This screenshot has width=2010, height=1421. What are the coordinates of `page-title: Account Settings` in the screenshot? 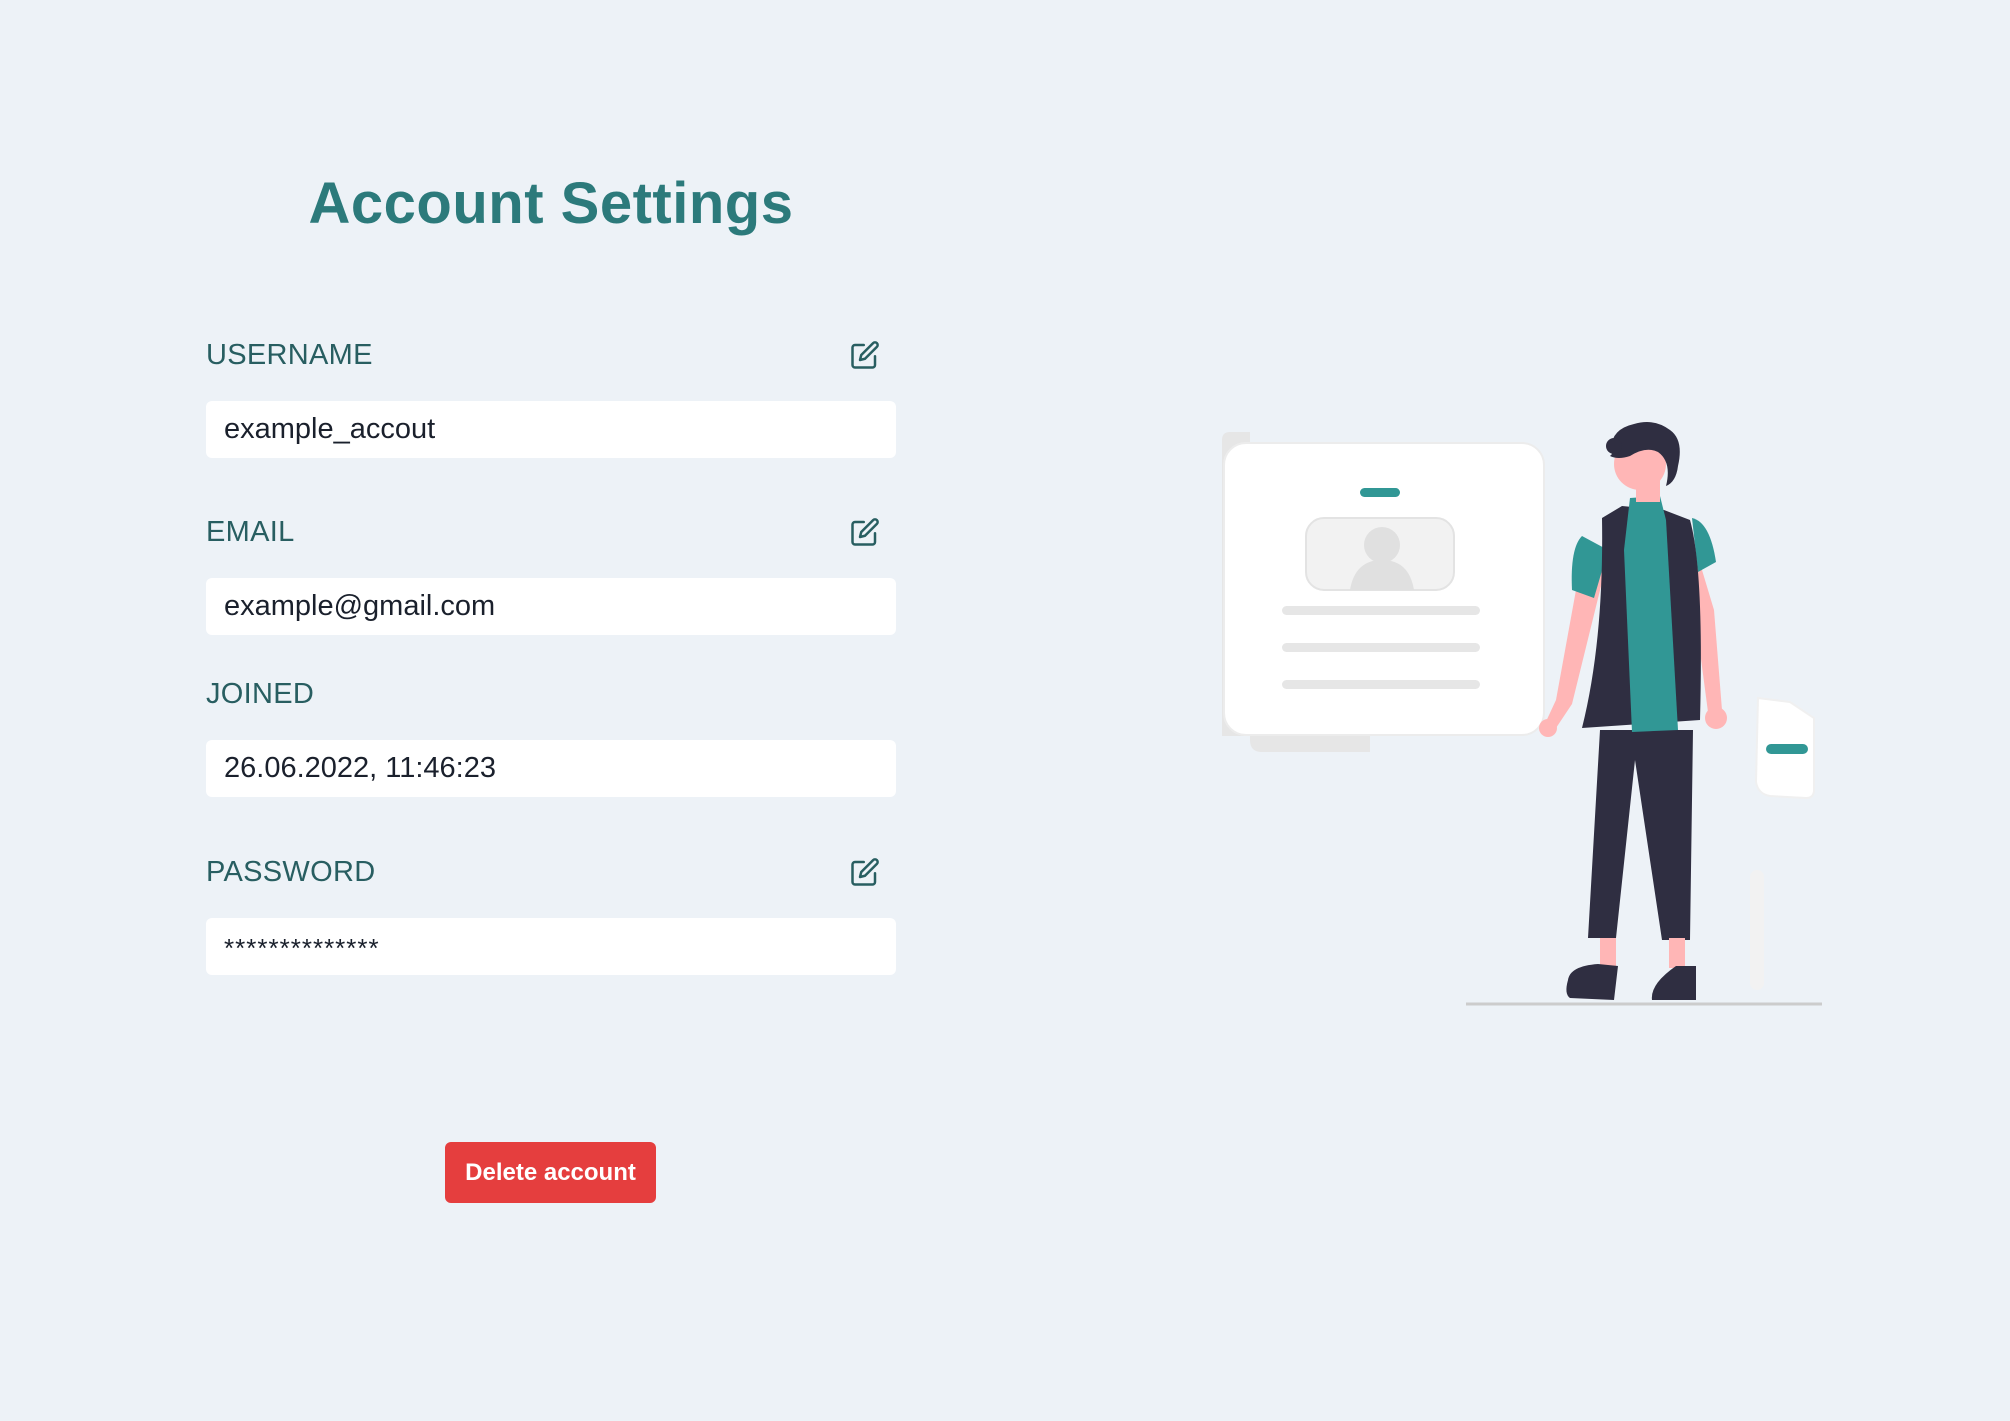 It's located at (551, 203).